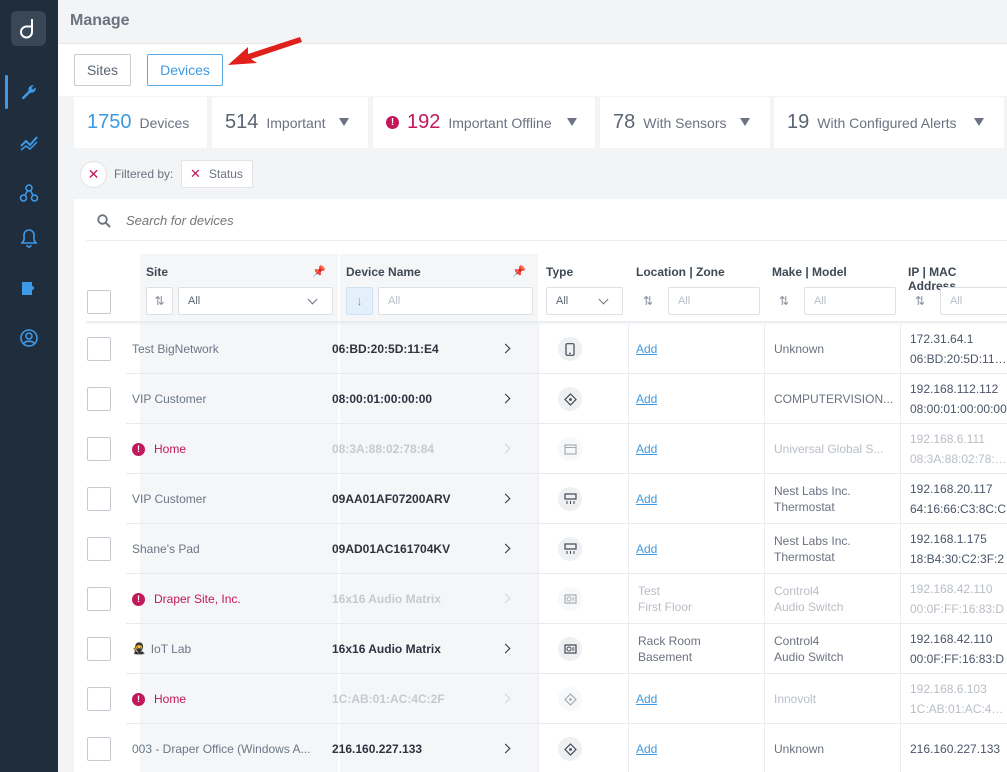 Image resolution: width=1007 pixels, height=772 pixels. Describe the element at coordinates (29, 143) in the screenshot. I see `nav-analytics` at that location.